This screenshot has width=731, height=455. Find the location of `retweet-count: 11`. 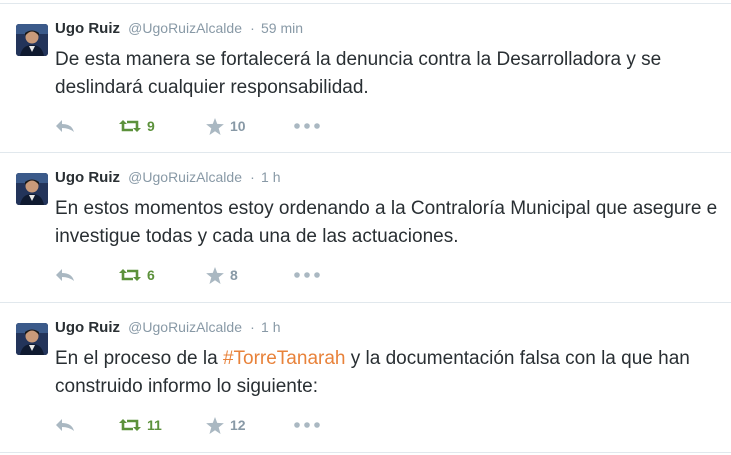

retweet-count: 11 is located at coordinates (154, 425).